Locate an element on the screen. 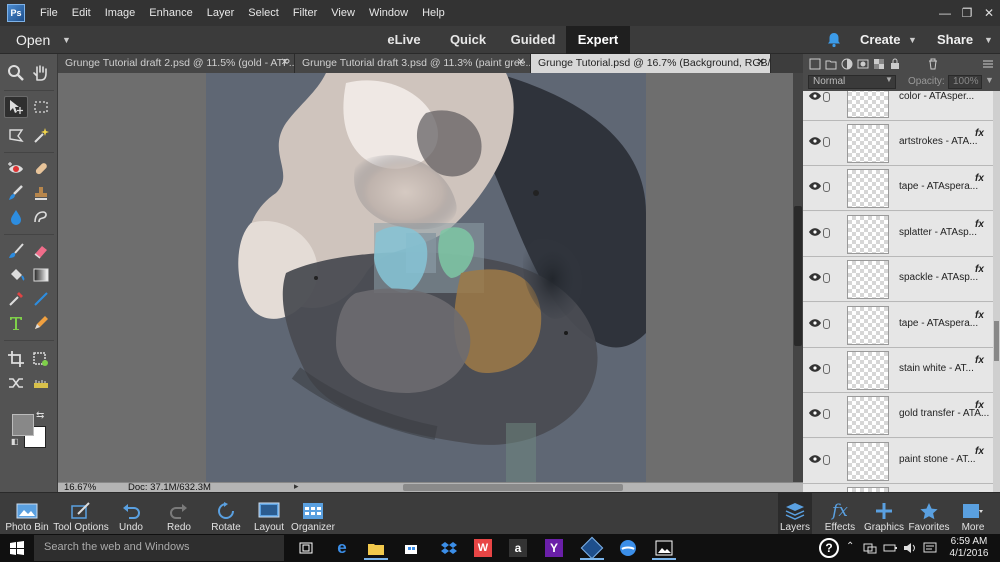 The image size is (1000, 562). menu-view: View is located at coordinates (343, 13).